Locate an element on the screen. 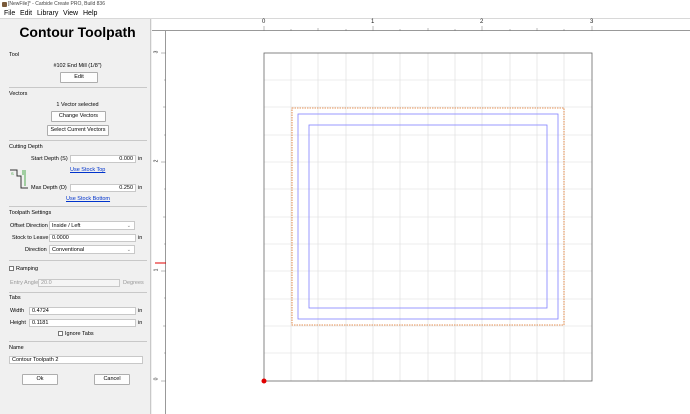 The width and height of the screenshot is (690, 414). depth-diagram-icon: S is located at coordinates (19, 179).